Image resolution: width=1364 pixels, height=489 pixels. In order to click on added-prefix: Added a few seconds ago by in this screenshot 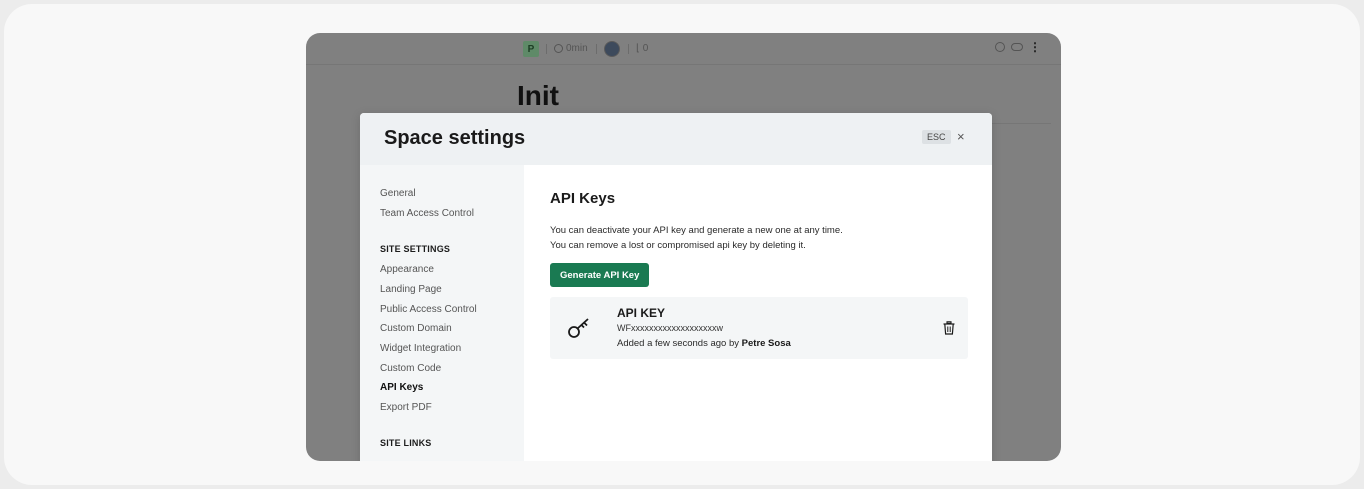, I will do `click(679, 343)`.